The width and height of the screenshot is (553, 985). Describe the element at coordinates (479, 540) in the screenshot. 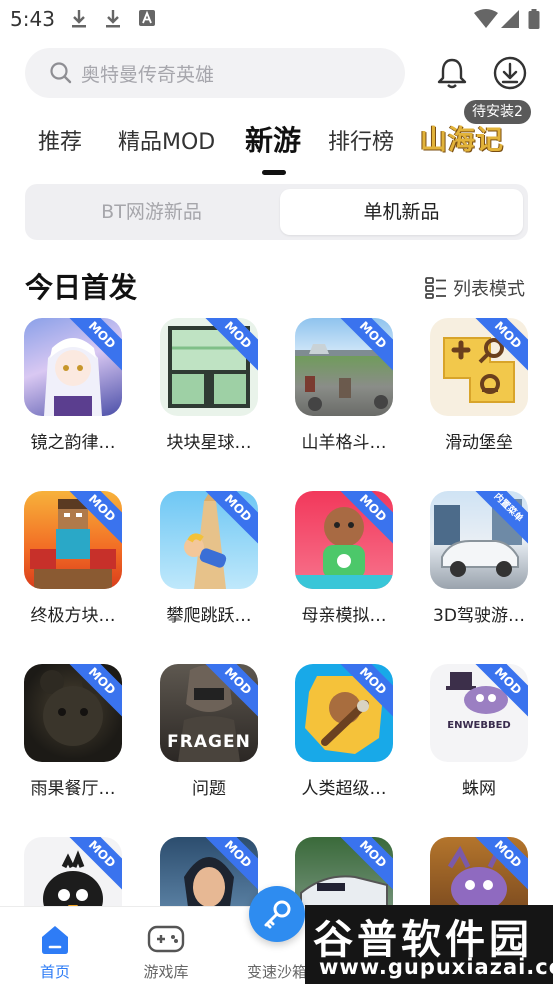

I see `app-icon: 内置菜单` at that location.